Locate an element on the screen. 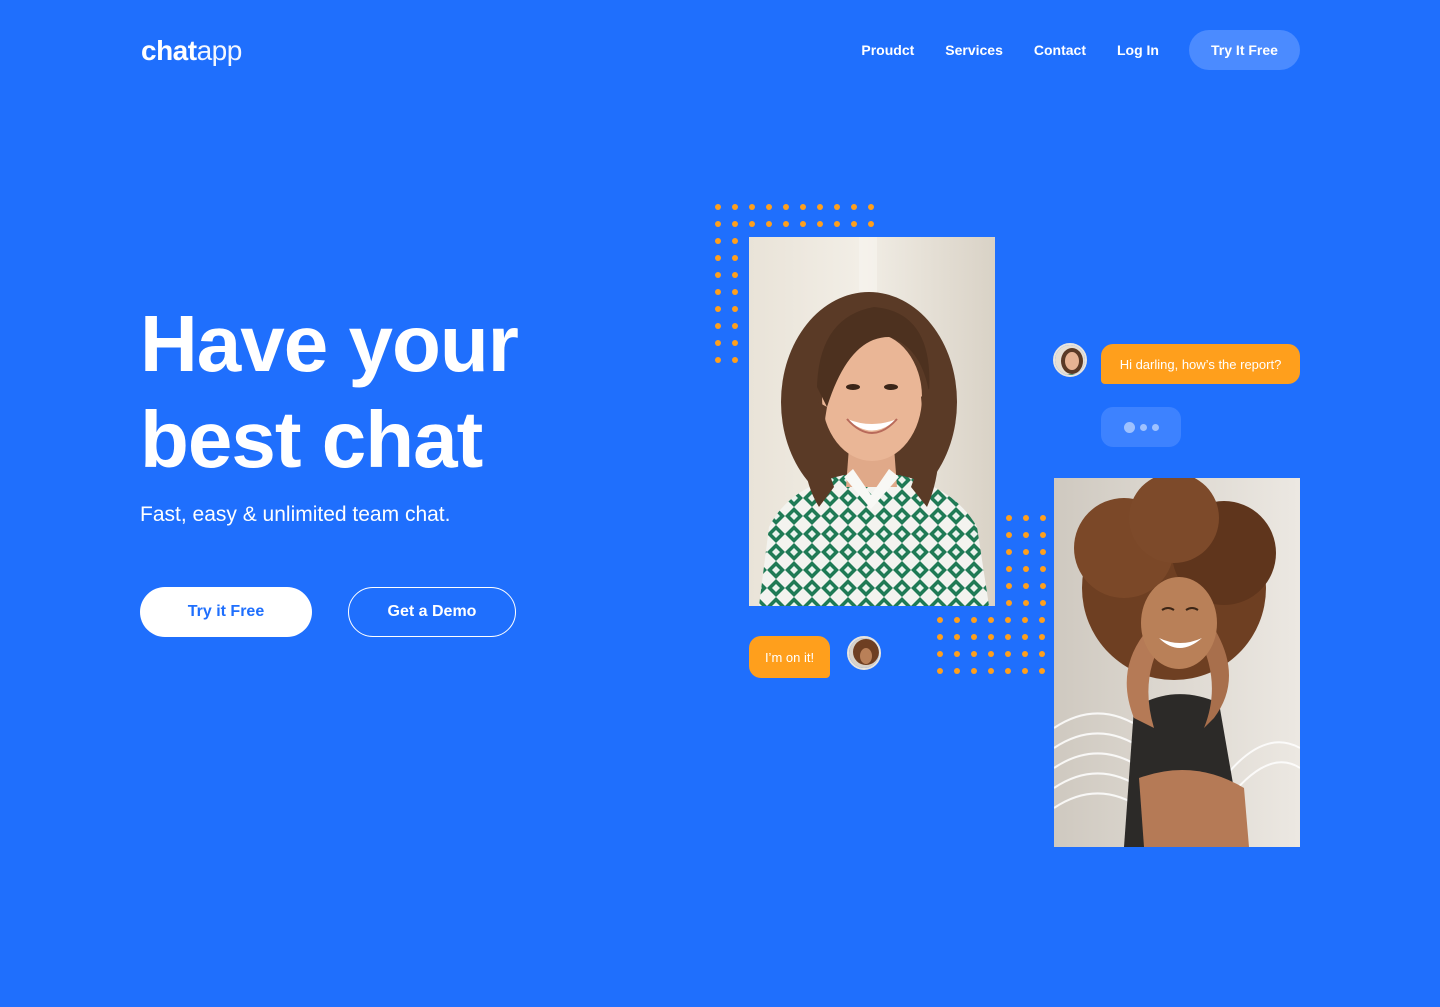  hero-title-line-2: best chat is located at coordinates (311, 439).